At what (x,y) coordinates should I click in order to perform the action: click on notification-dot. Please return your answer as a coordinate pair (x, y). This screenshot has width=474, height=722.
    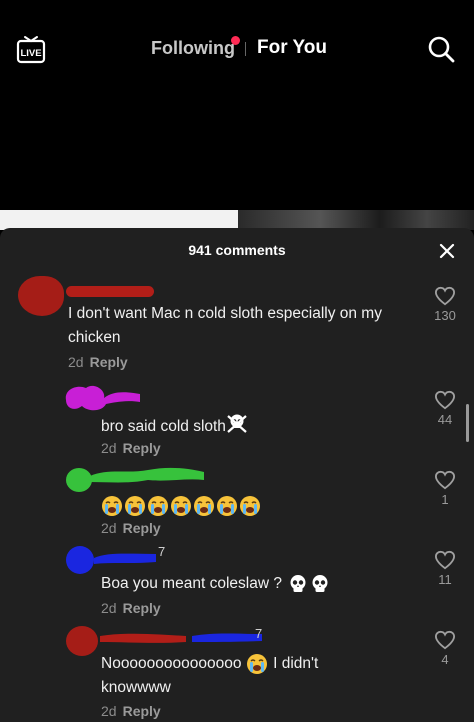
    Looking at the image, I should click on (235, 40).